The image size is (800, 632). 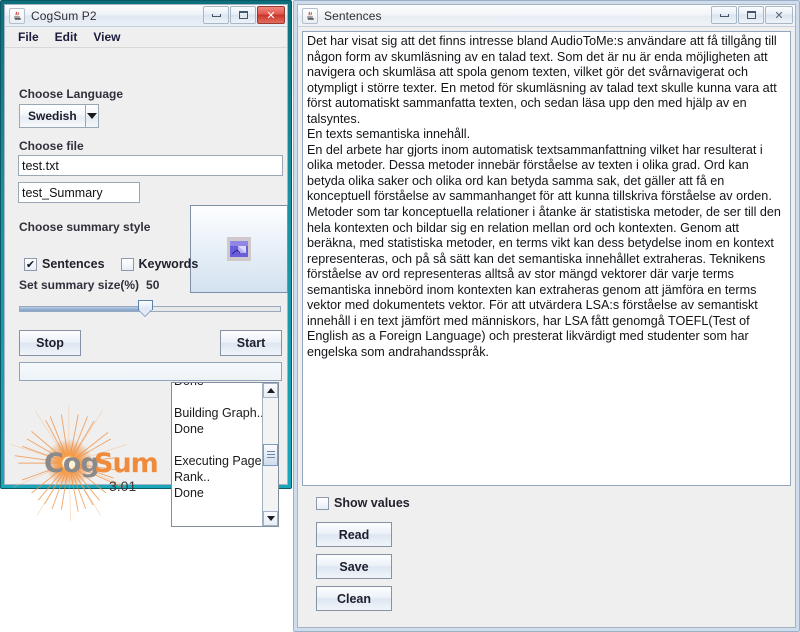 I want to click on sentences-controls: Show values Read Save Clean, so click(x=546, y=552).